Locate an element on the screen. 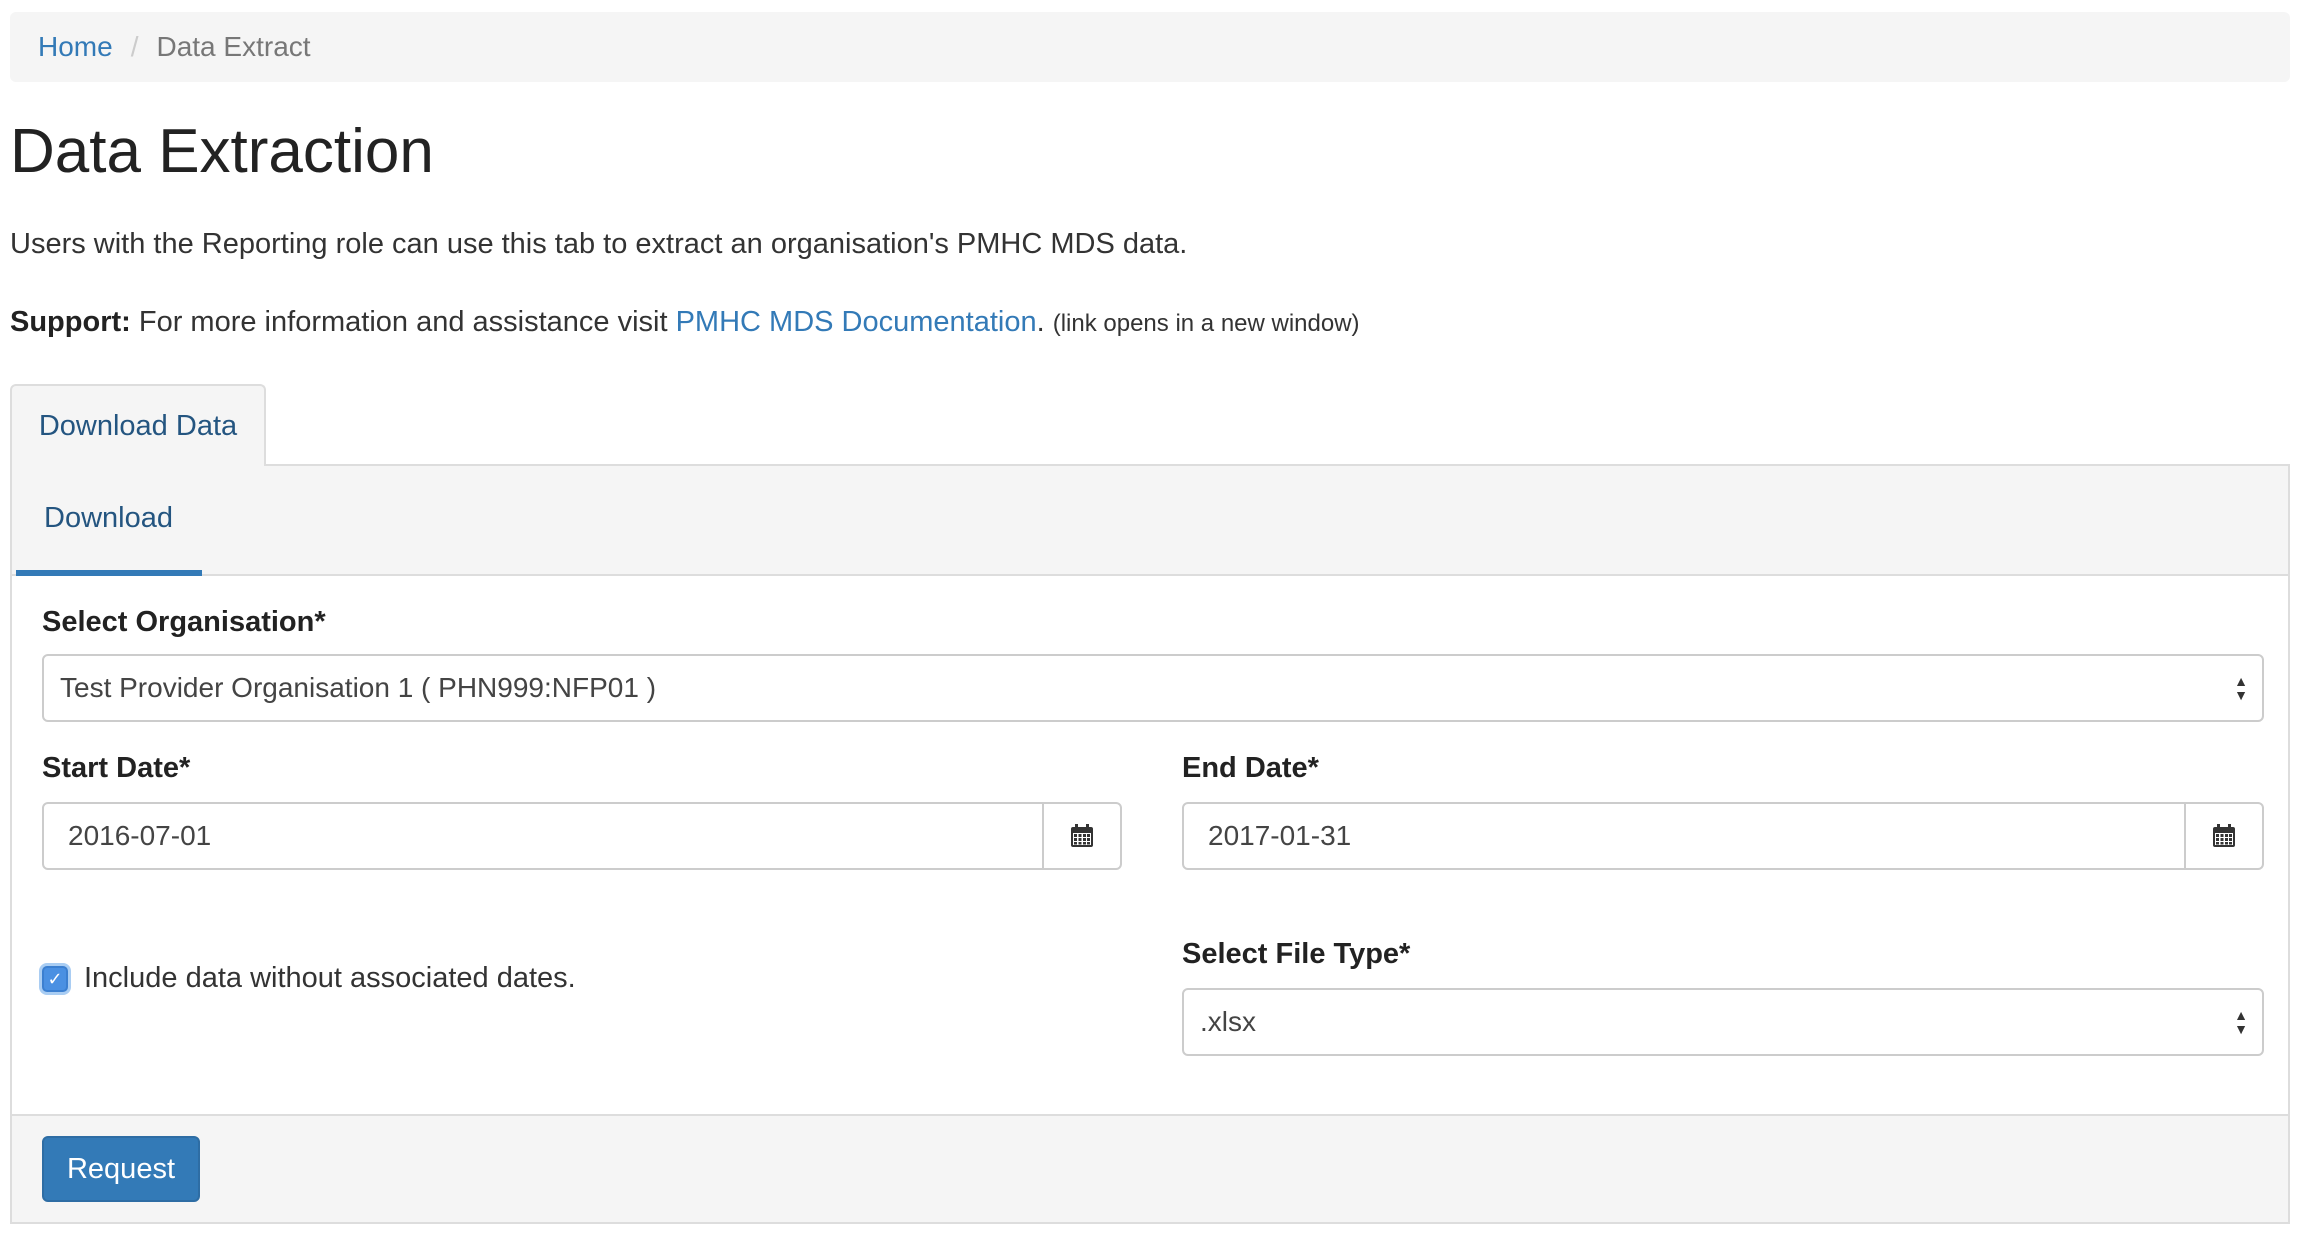  file-type-select: .xlsx ▲ ▼ is located at coordinates (1723, 1022).